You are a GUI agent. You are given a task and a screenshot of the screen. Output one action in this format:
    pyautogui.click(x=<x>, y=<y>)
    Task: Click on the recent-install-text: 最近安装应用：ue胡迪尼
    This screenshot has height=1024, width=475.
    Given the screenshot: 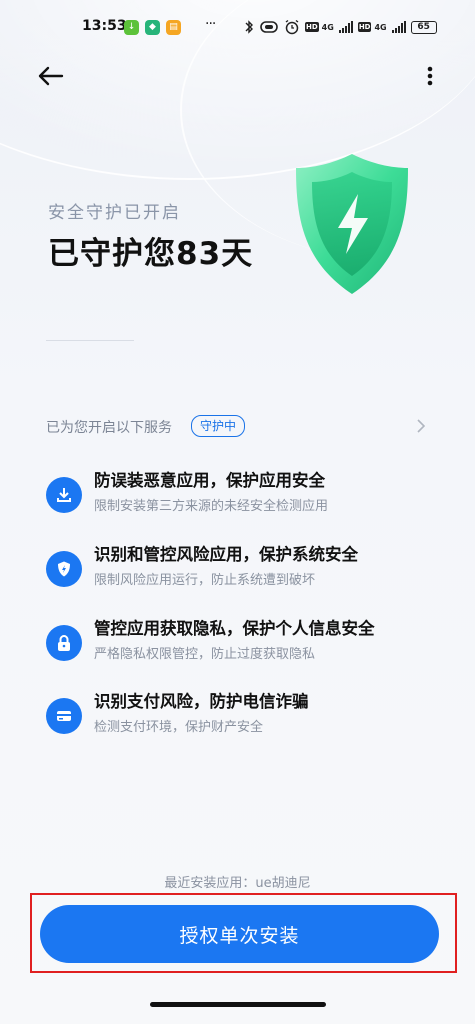 What is the action you would take?
    pyautogui.click(x=237, y=883)
    